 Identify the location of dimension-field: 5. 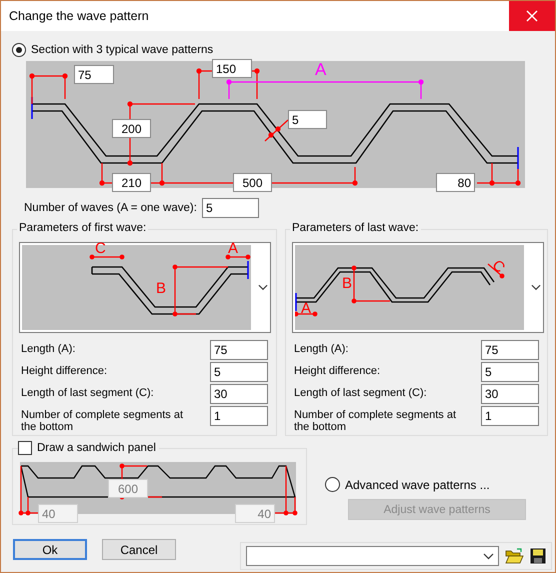
(307, 119).